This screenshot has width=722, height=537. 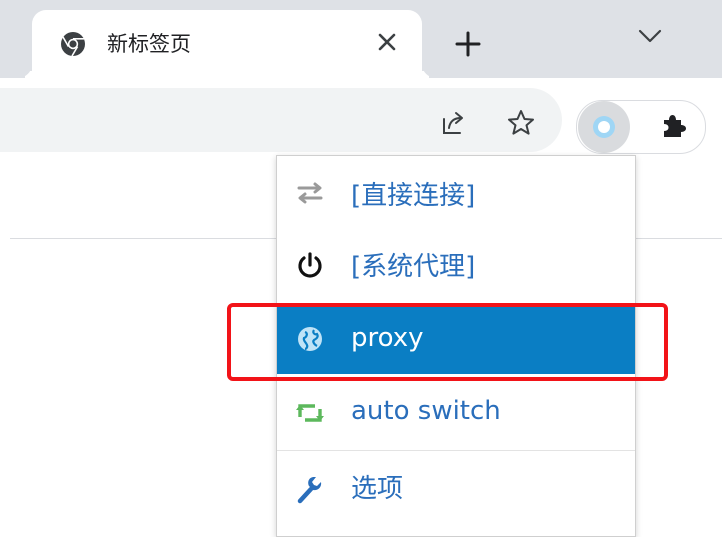 I want to click on close-icon, so click(x=387, y=42).